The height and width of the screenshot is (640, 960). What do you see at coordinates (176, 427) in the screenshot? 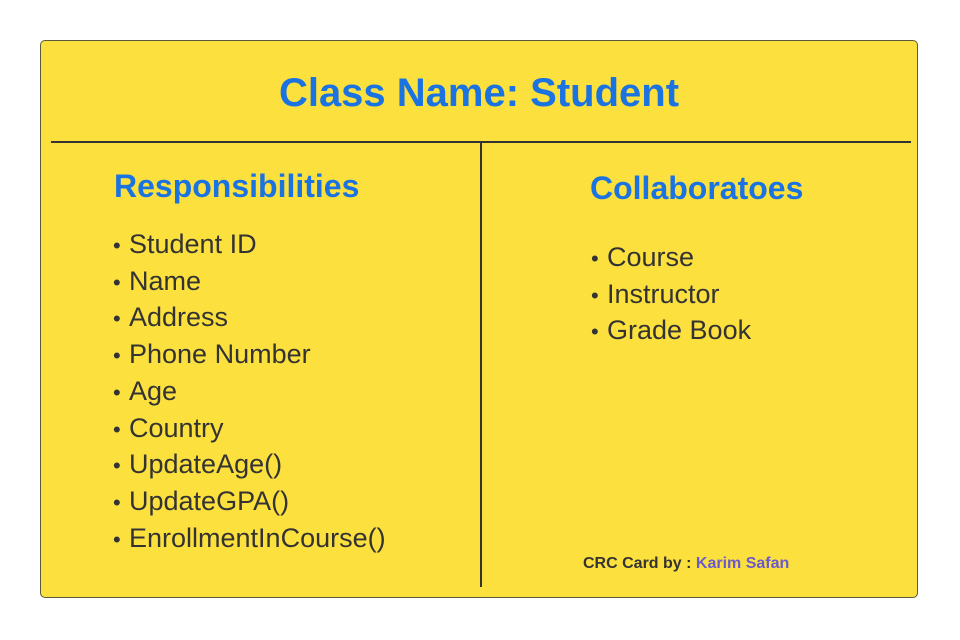
I see `responsibility-label: Country` at bounding box center [176, 427].